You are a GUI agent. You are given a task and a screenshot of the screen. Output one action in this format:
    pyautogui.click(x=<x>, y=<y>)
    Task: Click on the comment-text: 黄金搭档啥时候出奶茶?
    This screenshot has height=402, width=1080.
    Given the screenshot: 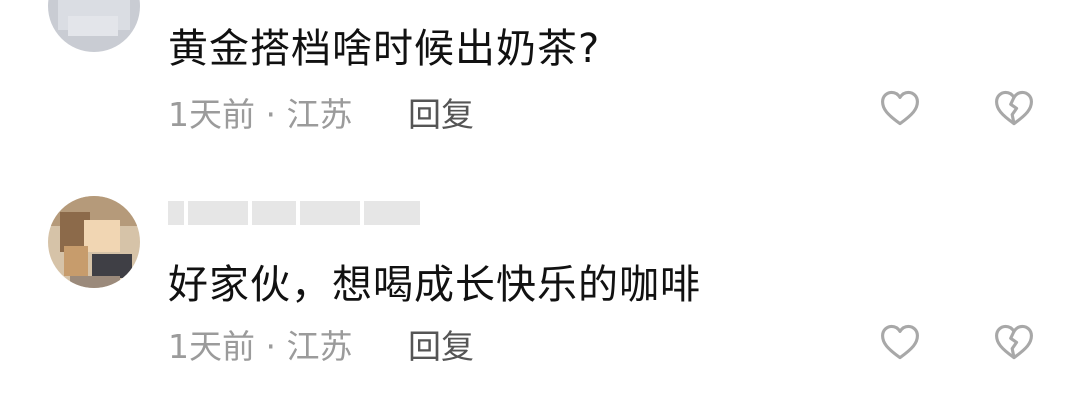 What is the action you would take?
    pyautogui.click(x=384, y=49)
    